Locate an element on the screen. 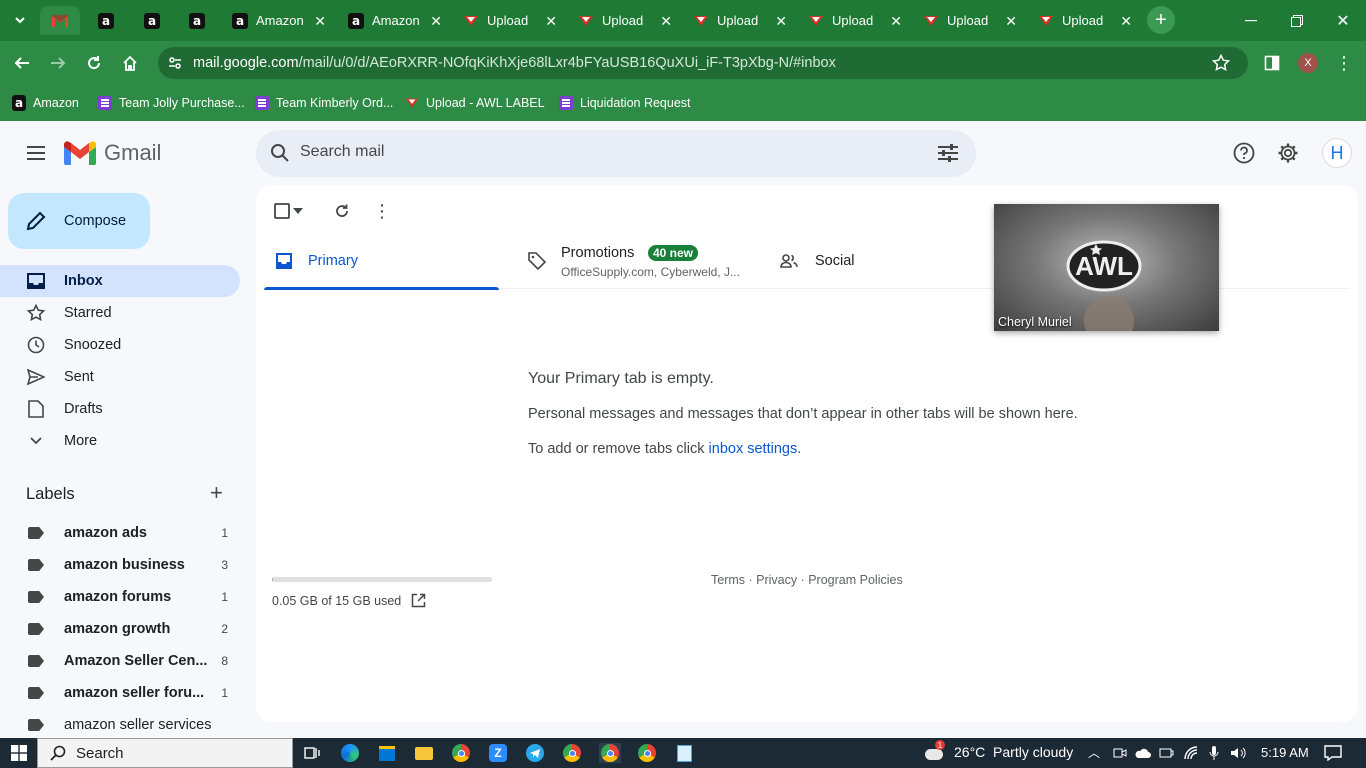  task-view-button is located at coordinates (312, 753).